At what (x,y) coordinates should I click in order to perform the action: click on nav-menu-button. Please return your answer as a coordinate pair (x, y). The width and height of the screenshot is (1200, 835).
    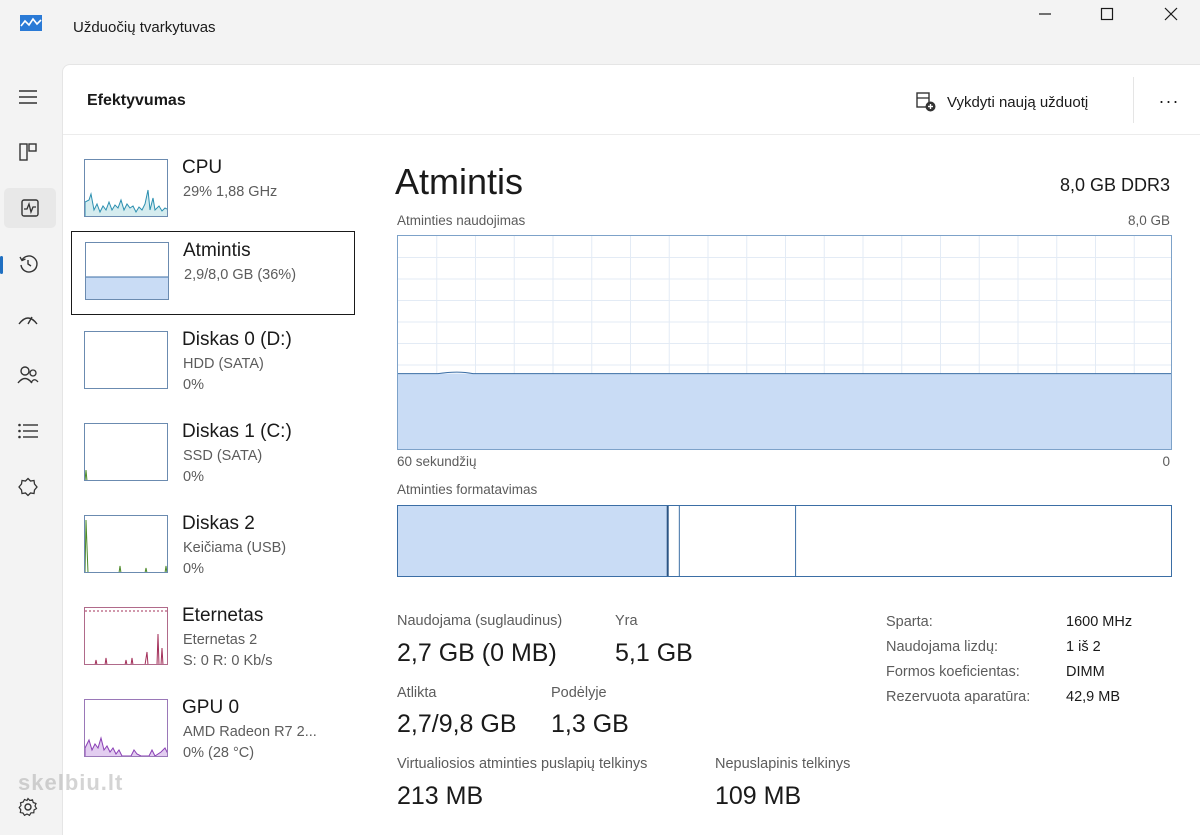
    Looking at the image, I should click on (28, 97).